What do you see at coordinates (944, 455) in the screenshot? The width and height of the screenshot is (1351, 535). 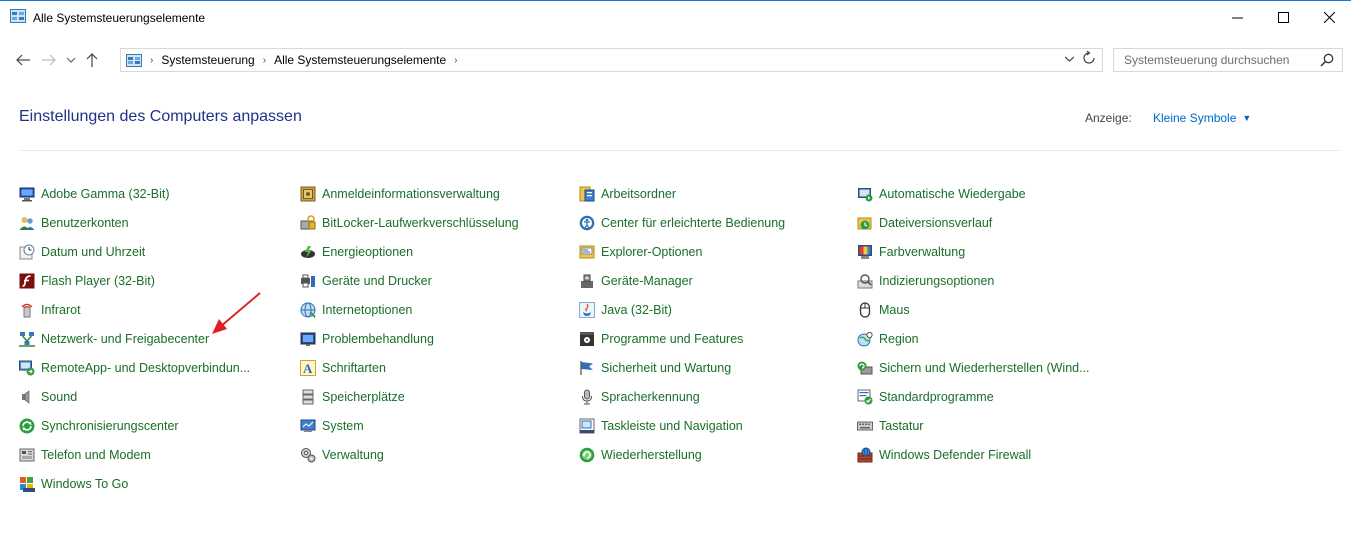 I see `item-windows-defender-firewall: Windows Defender Firewall` at bounding box center [944, 455].